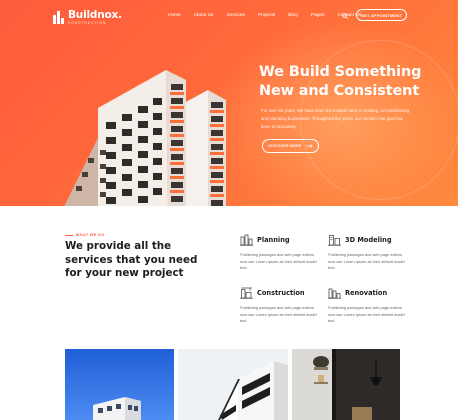 This screenshot has height=420, width=458. What do you see at coordinates (345, 16) in the screenshot?
I see `search-icon` at bounding box center [345, 16].